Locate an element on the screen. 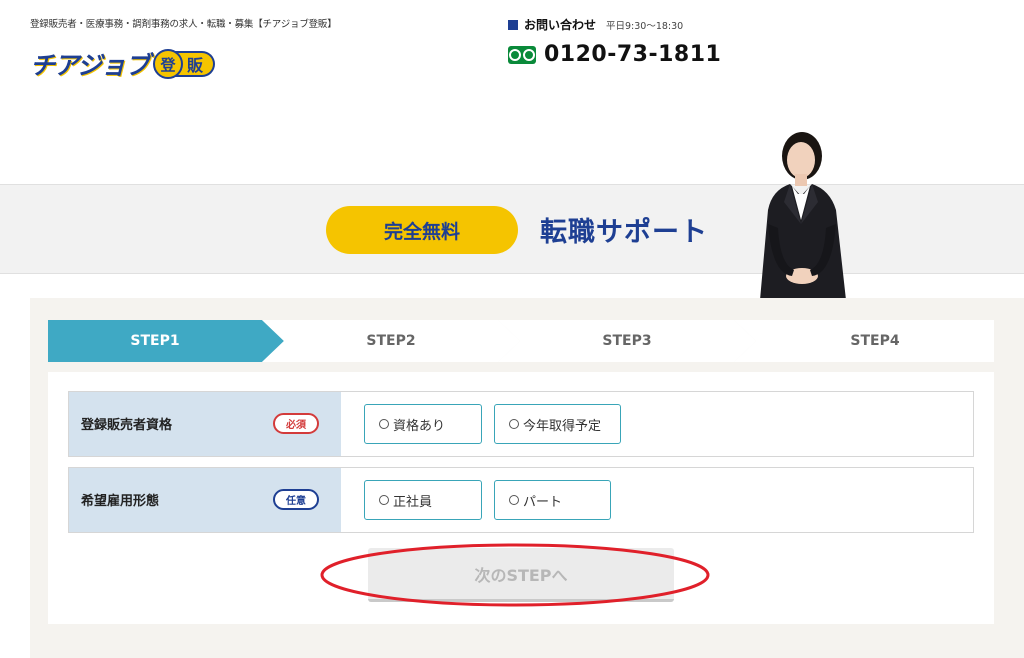  required-badge: 必須 is located at coordinates (296, 423).